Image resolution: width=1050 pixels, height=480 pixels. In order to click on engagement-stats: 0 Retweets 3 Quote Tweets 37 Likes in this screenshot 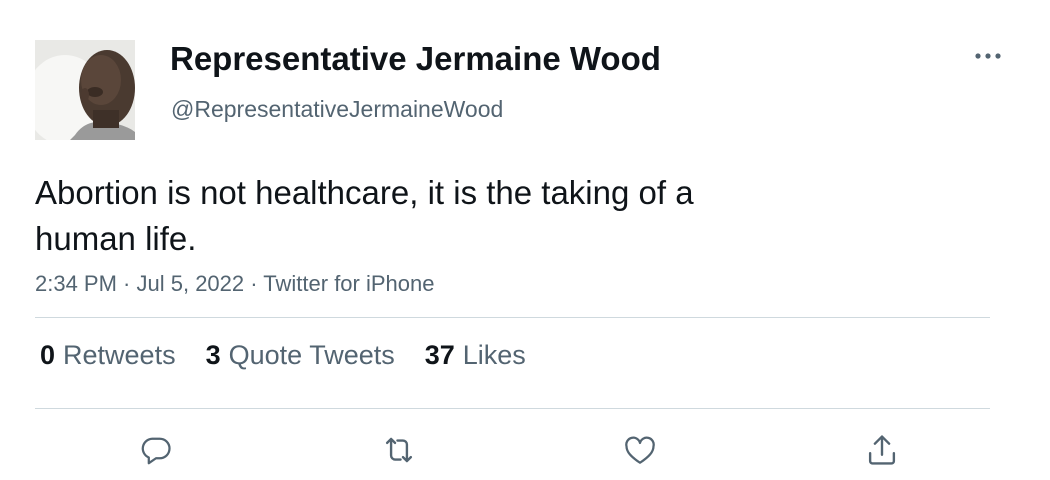, I will do `click(283, 355)`.